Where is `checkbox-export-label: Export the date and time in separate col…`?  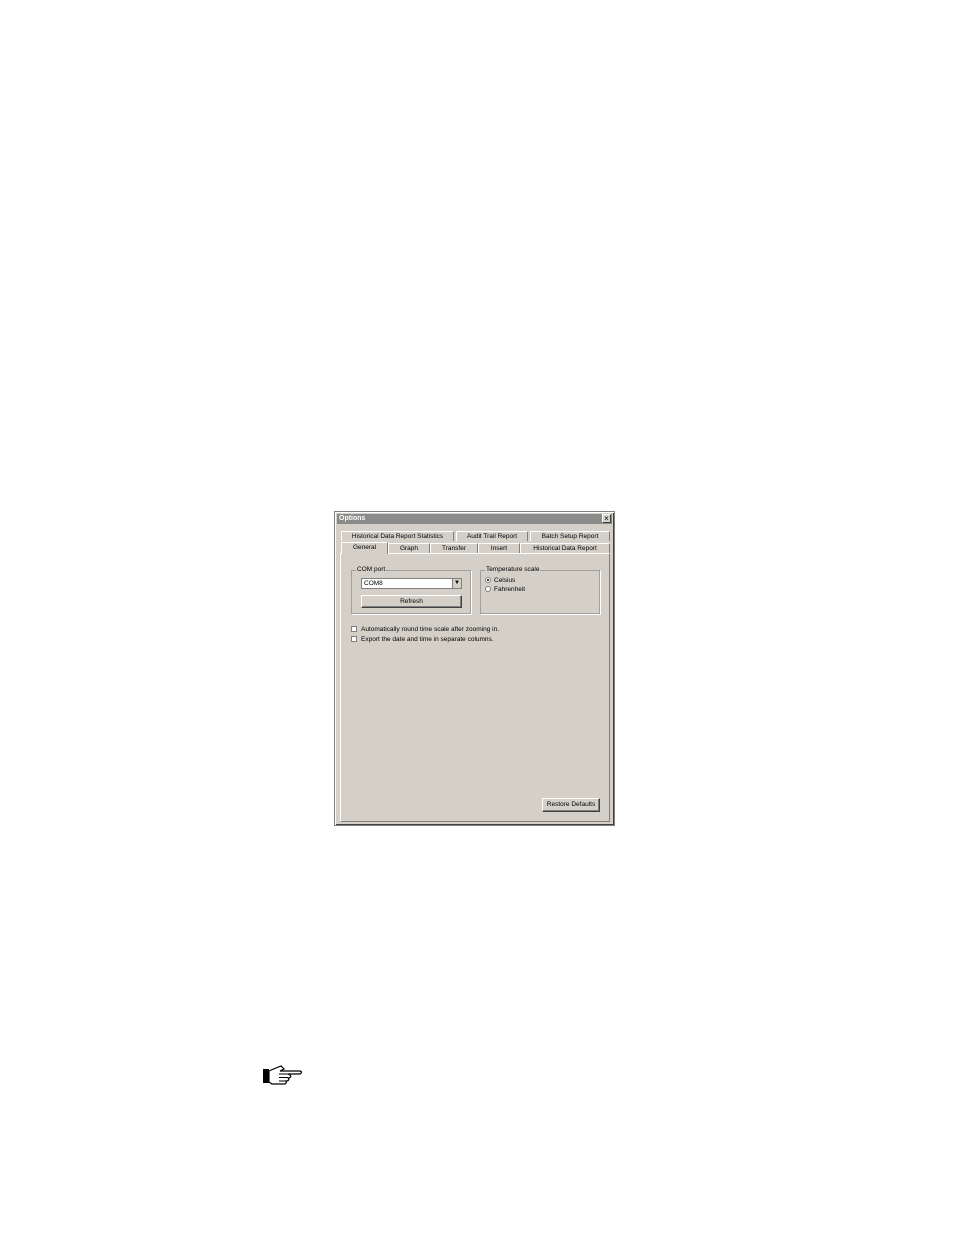 checkbox-export-label: Export the date and time in separate col… is located at coordinates (427, 639).